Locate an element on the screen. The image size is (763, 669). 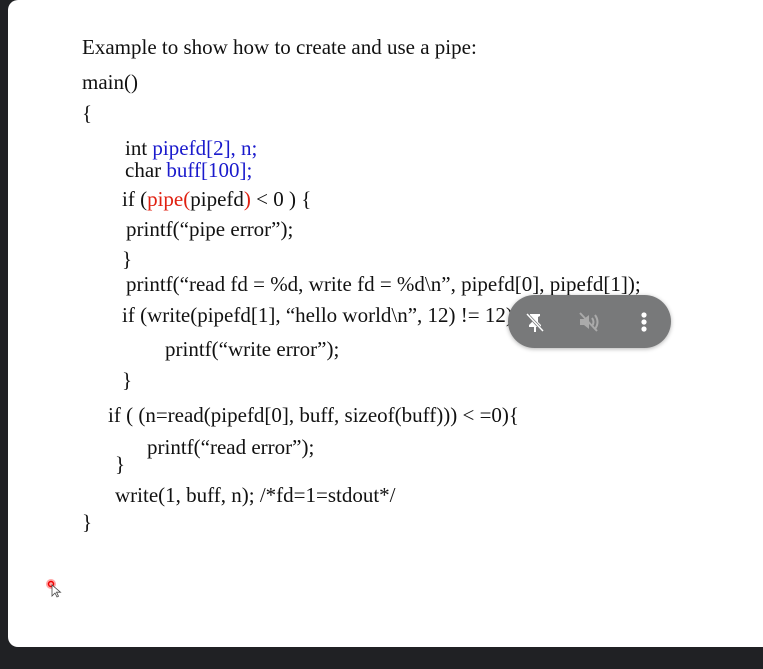
code-segment: write(1, buff, n); /*fd=1=stdout*/ is located at coordinates (255, 495).